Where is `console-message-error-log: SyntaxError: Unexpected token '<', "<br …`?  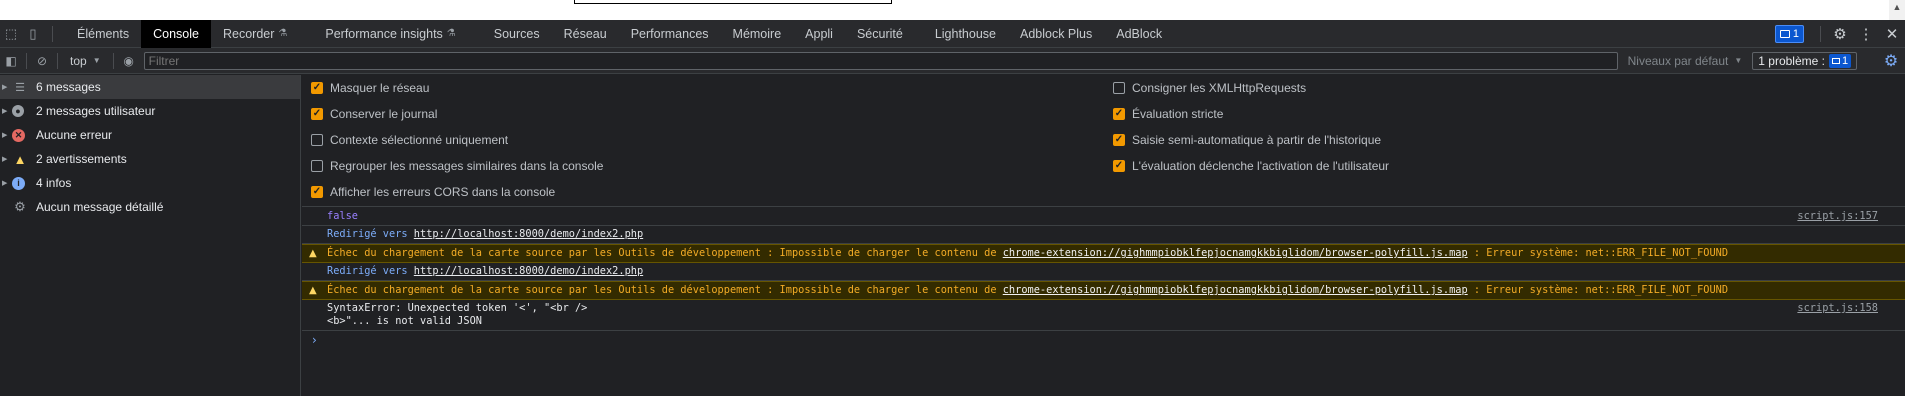 console-message-error-log: SyntaxError: Unexpected token '<', "<br … is located at coordinates (1103, 315).